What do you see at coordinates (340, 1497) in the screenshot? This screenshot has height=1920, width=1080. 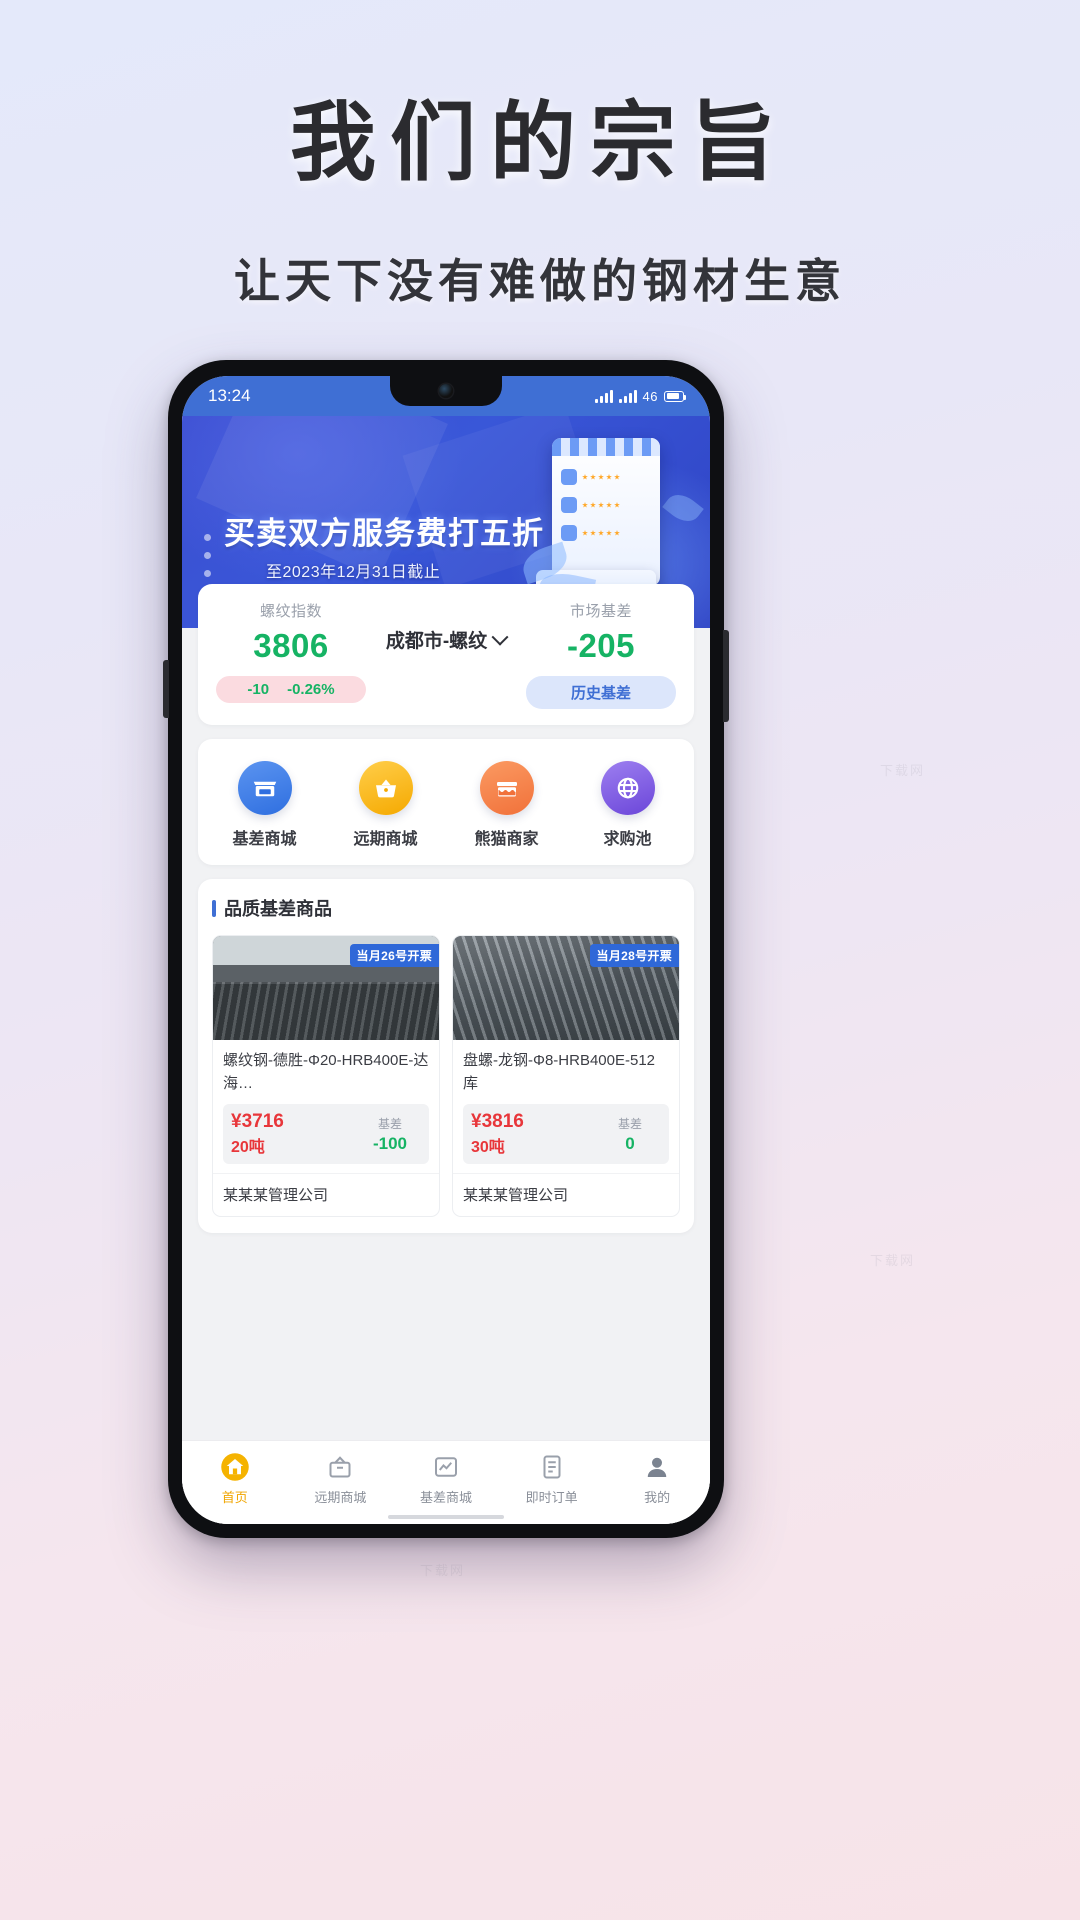 I see `tab-label: 远期商城` at bounding box center [340, 1497].